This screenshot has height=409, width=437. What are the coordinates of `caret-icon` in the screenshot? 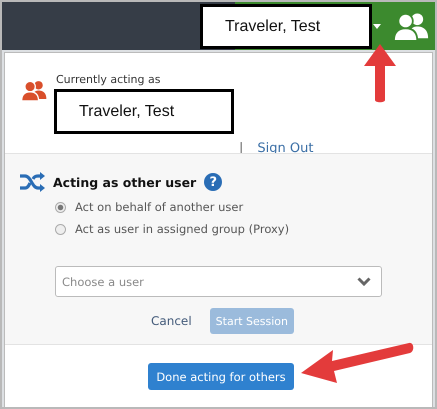 It's located at (377, 26).